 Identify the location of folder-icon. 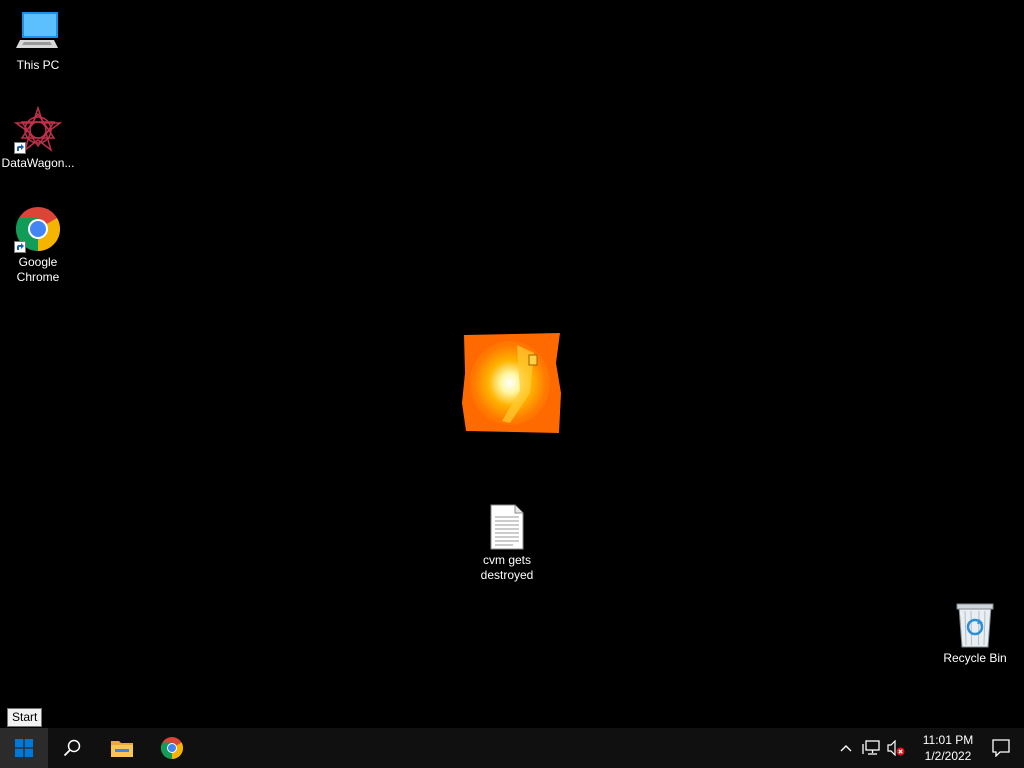
(122, 748).